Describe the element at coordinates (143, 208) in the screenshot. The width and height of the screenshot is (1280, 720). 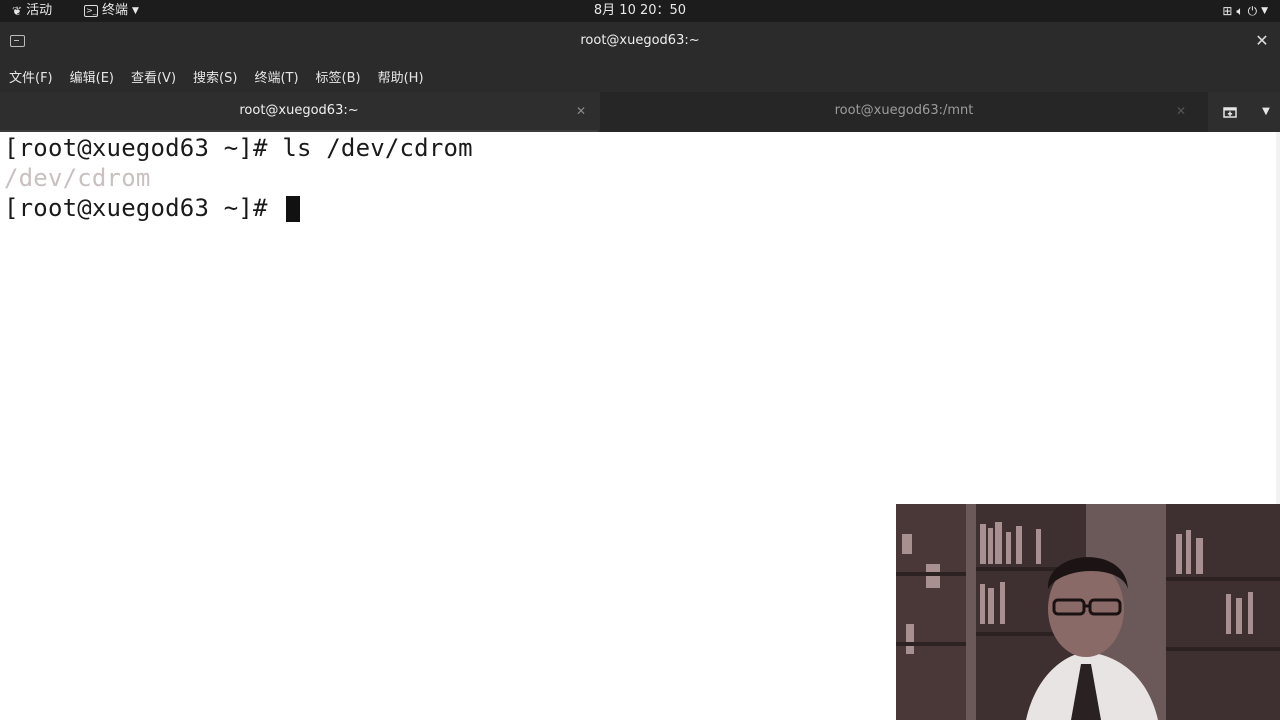
I see `terminal-prompt: [root@xuegod63 ~]#` at that location.